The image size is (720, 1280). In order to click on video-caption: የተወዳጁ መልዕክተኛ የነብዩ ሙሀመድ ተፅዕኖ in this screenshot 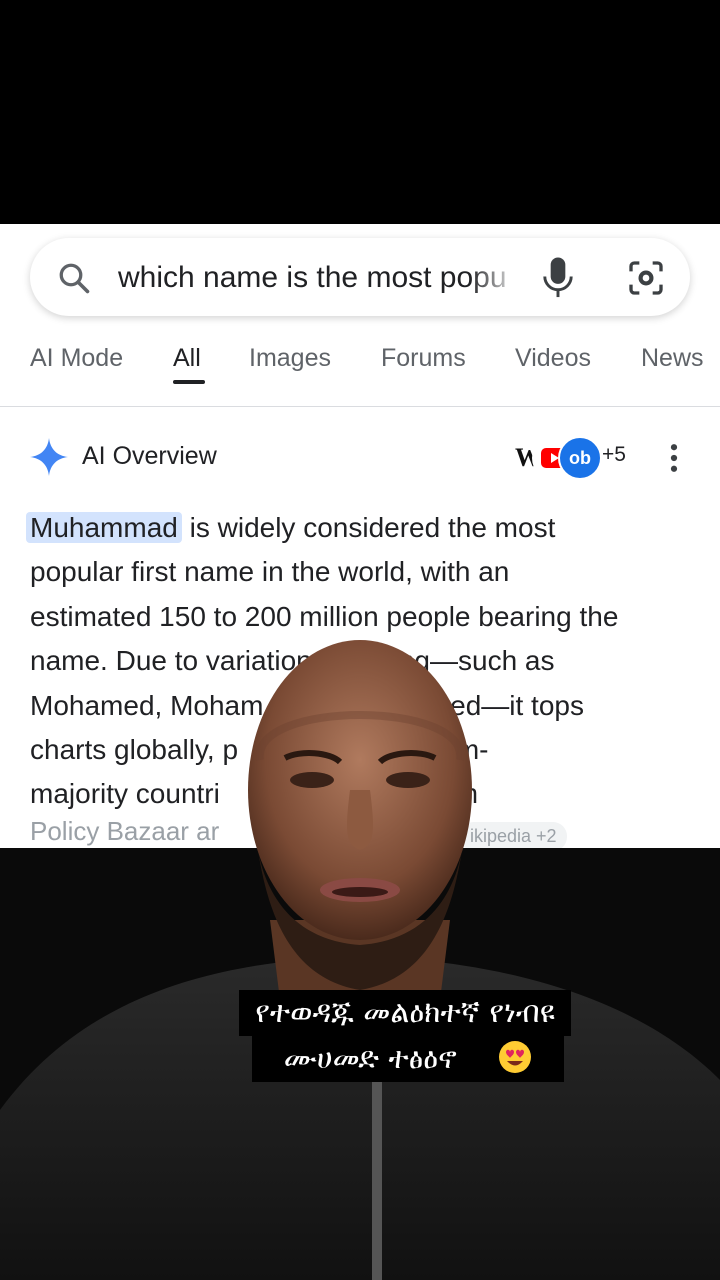, I will do `click(360, 1036)`.